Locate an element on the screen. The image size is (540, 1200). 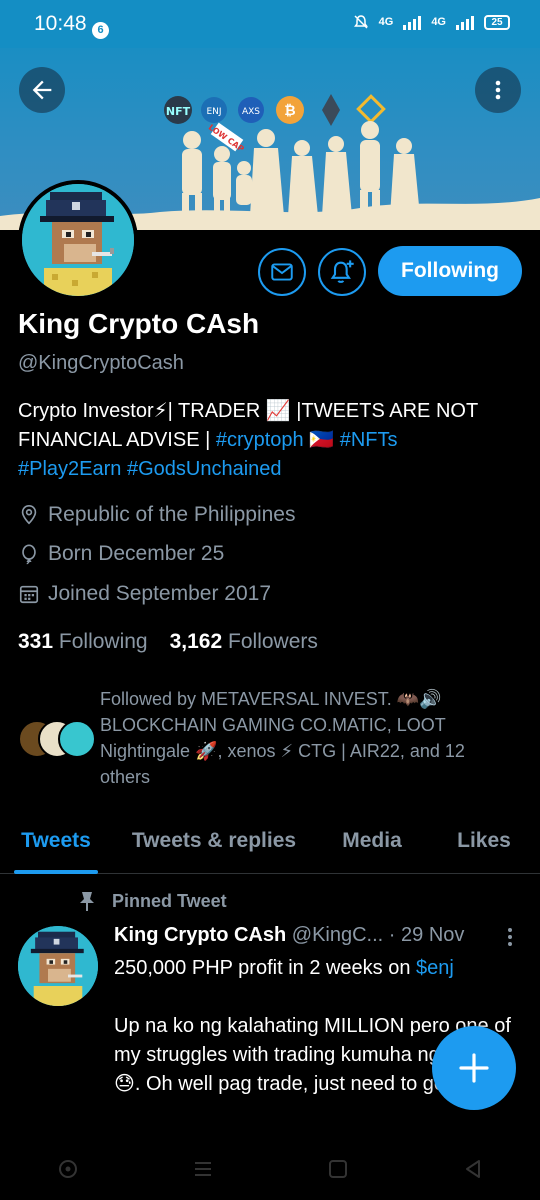
network-label-2: 4G is located at coordinates (438, 22).